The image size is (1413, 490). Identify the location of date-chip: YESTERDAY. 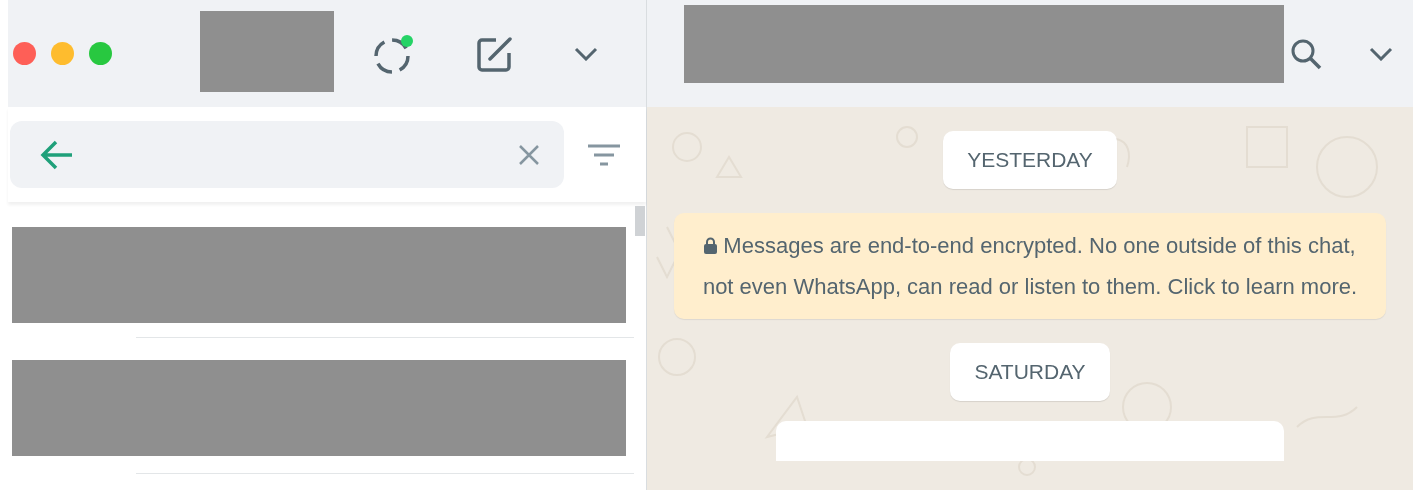
(1030, 160).